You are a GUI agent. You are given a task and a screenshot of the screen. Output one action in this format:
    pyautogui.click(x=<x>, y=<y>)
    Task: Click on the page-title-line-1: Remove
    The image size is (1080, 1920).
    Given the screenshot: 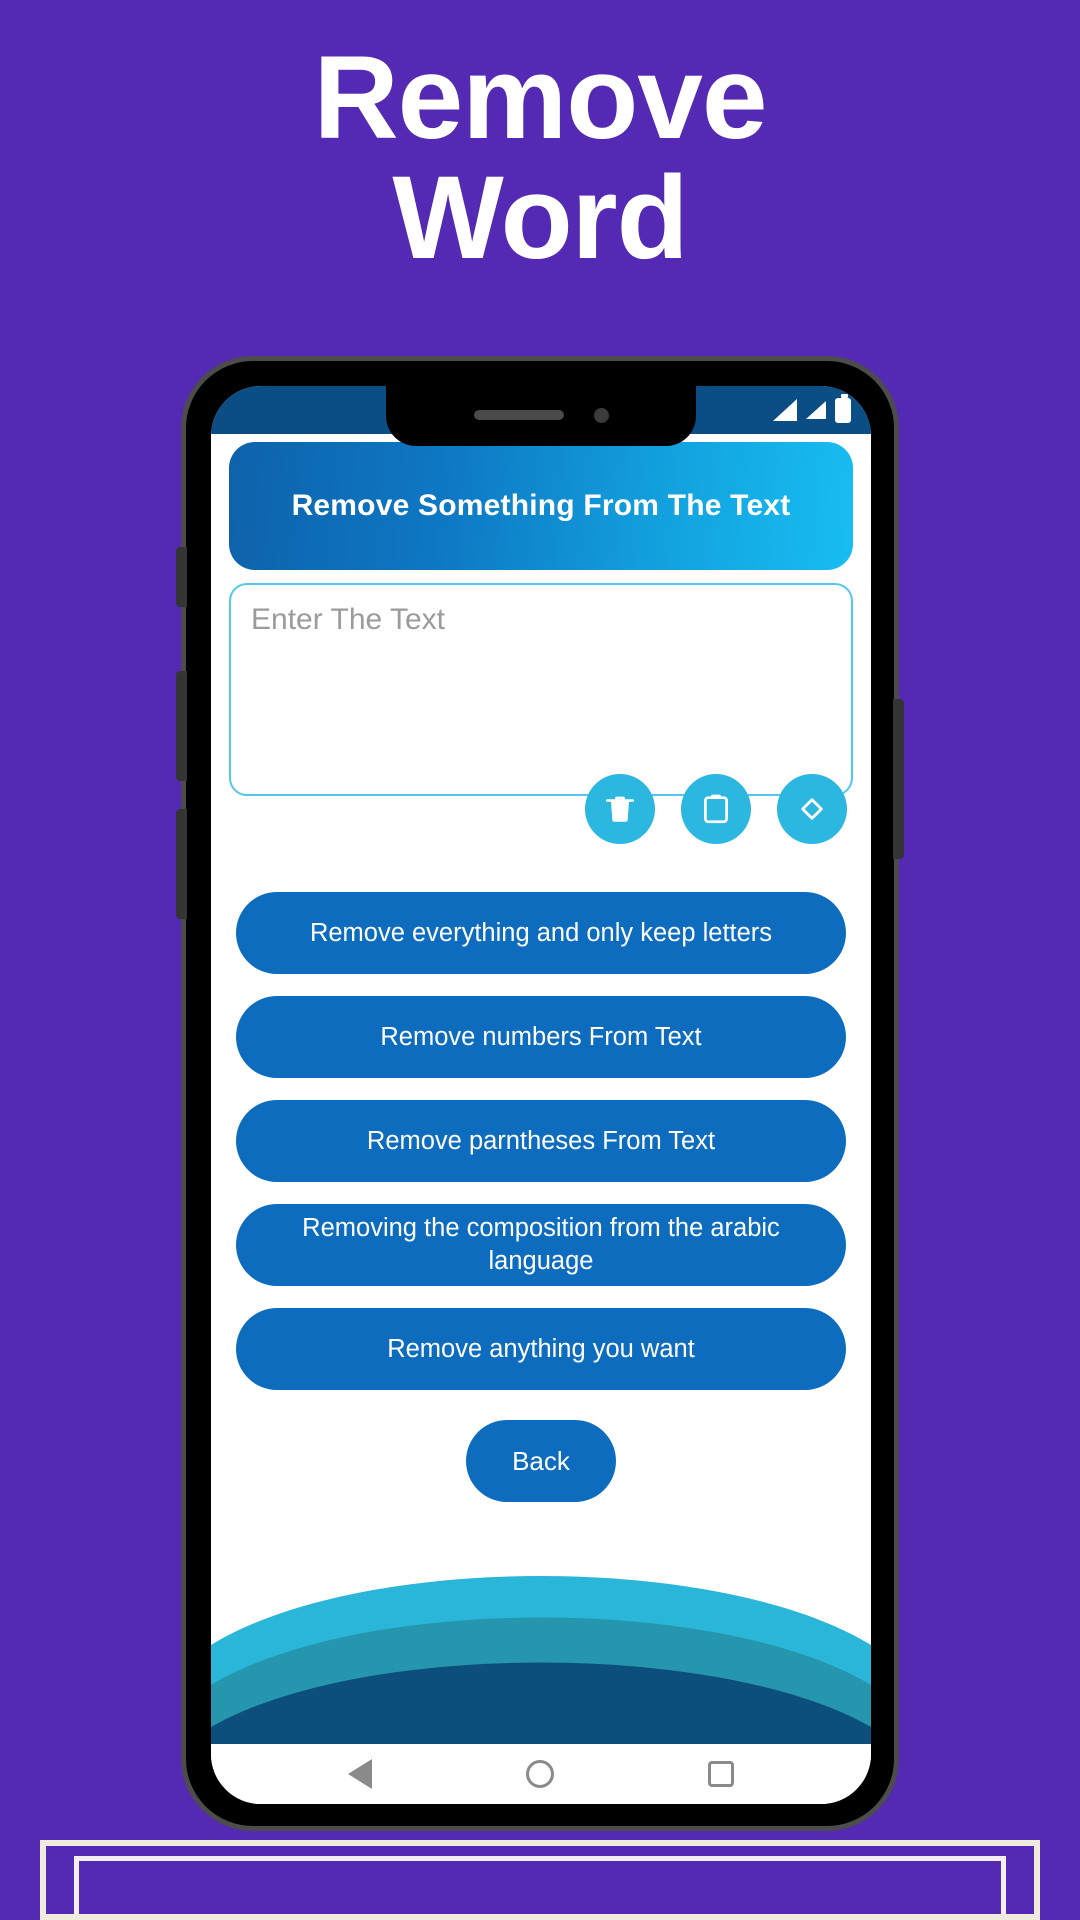 What is the action you would take?
    pyautogui.click(x=540, y=98)
    